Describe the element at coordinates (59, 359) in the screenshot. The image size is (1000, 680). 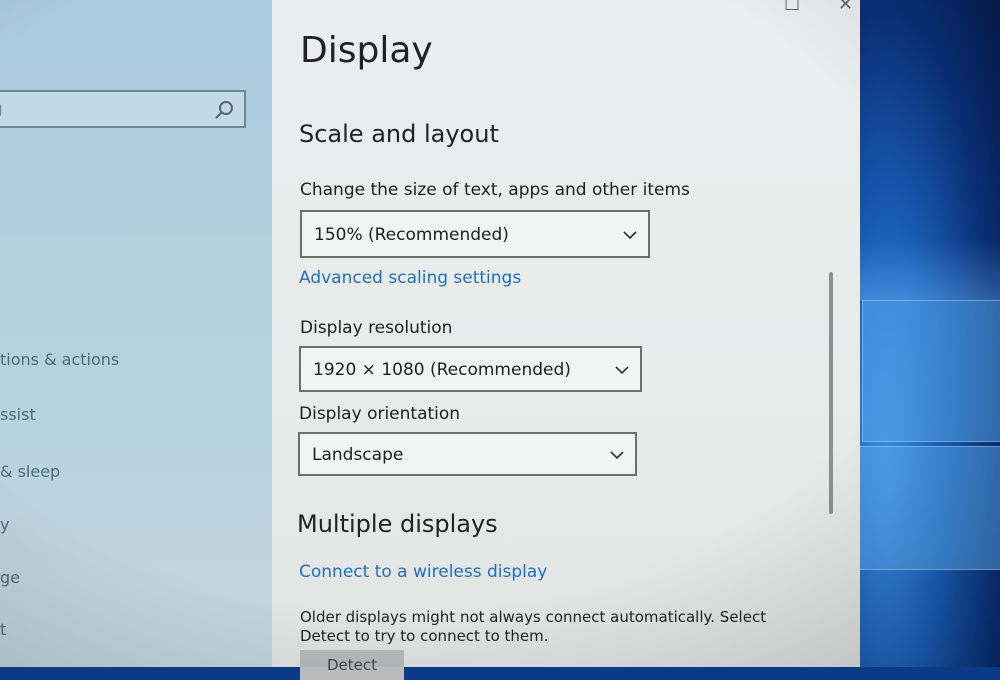
I see `sidebar-item-notifications-actions: tions & actions` at that location.